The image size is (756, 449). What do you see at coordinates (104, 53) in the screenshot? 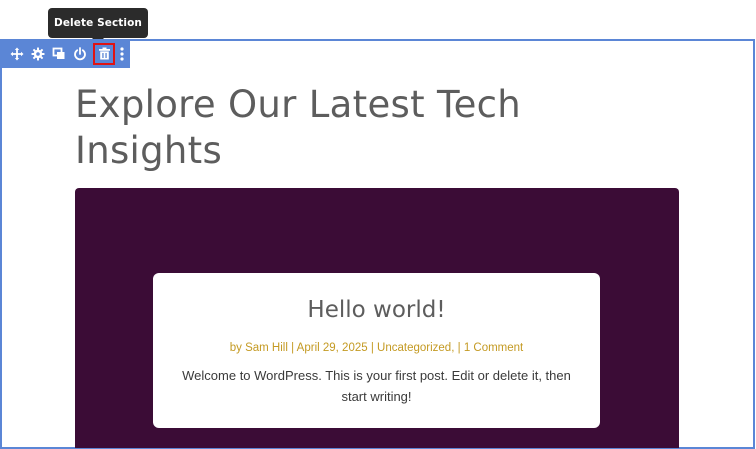
I see `trash-icon` at bounding box center [104, 53].